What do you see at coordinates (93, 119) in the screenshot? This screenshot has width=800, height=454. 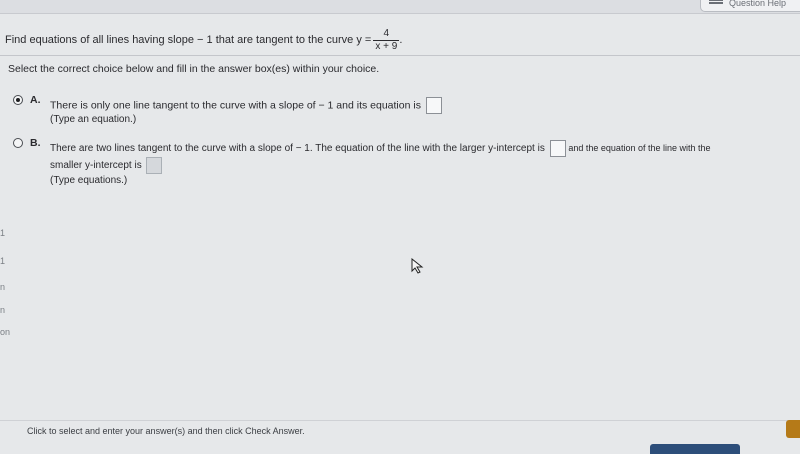 I see `choice-a-hint: (Type an equation.)` at bounding box center [93, 119].